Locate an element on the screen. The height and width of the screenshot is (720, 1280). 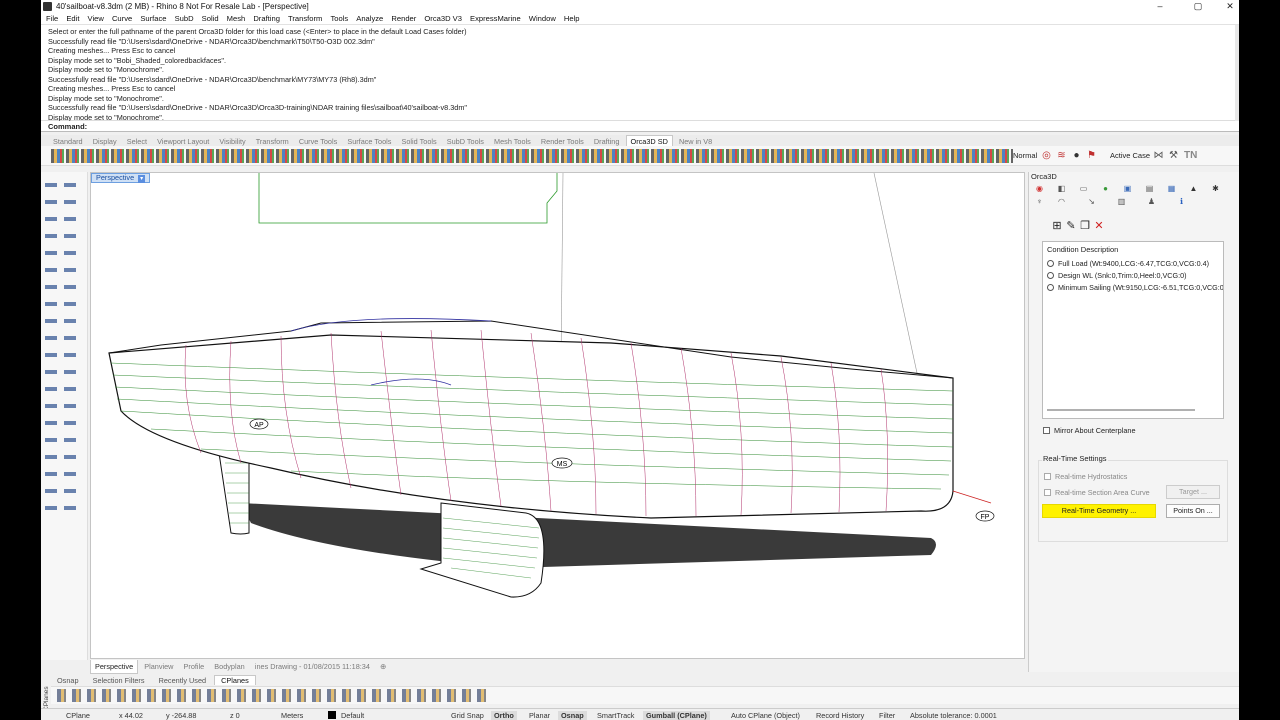
point-icon: ● is located at coordinates (1076, 155).